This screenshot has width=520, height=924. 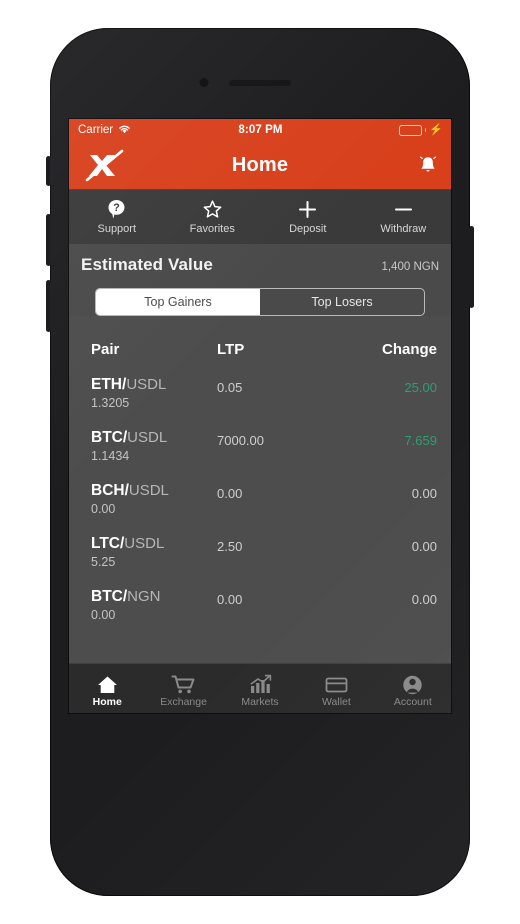 What do you see at coordinates (342, 302) in the screenshot?
I see `tab-top-losers: Top Losers` at bounding box center [342, 302].